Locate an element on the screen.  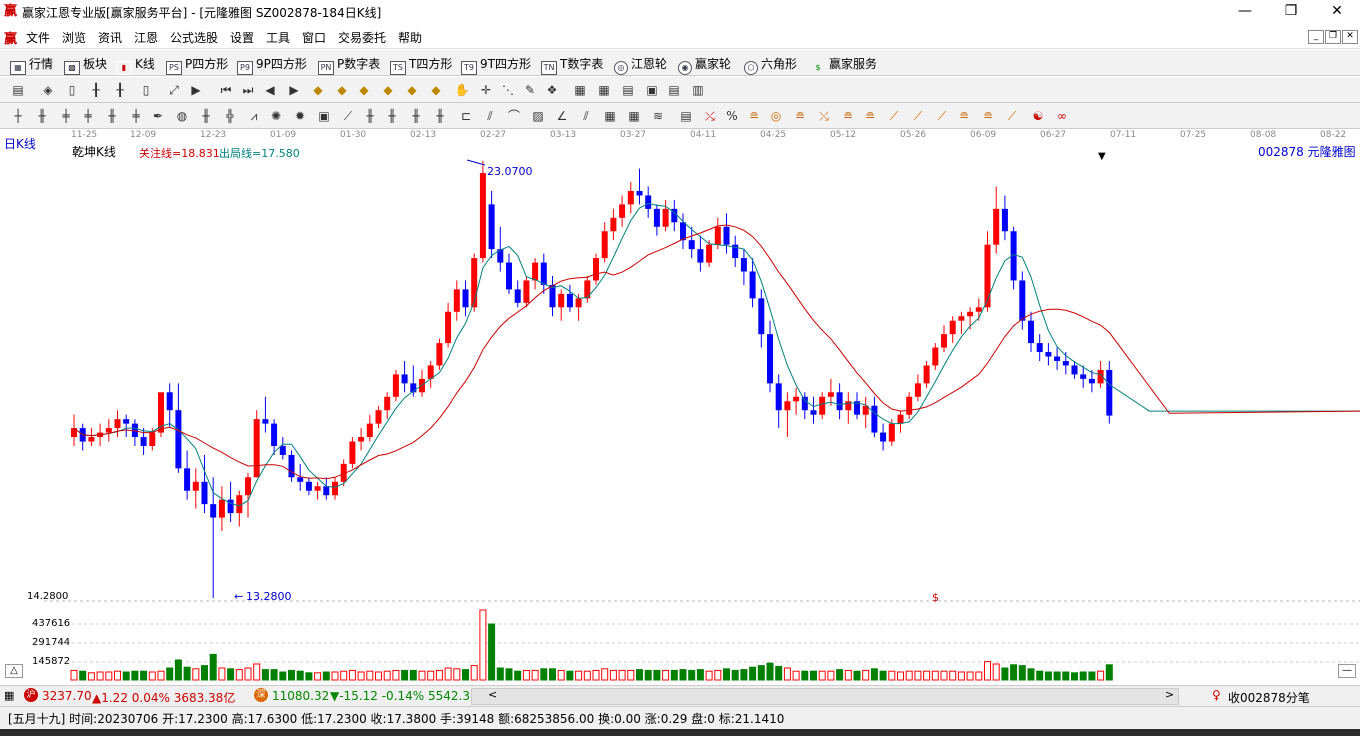
toolbar-gann-wheel-button: ◎ 江恩轮 is located at coordinates (640, 65).